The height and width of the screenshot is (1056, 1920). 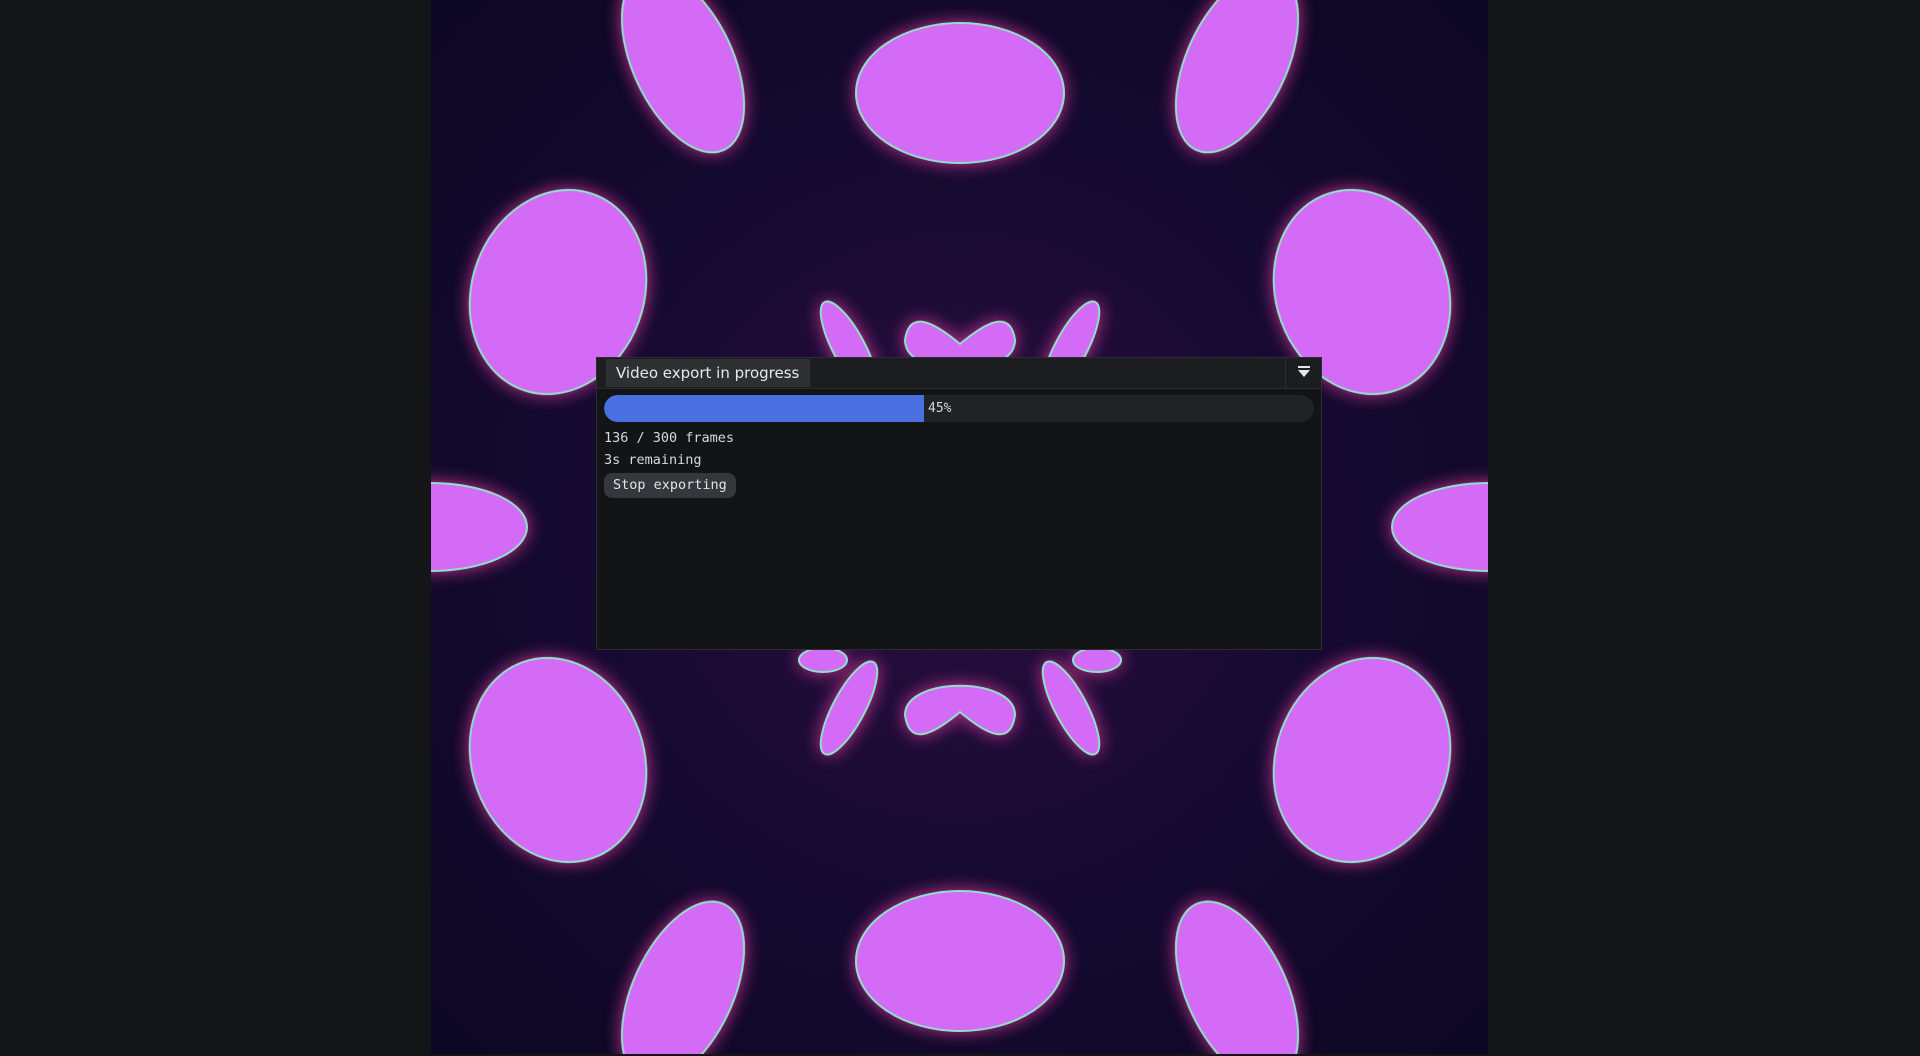 I want to click on export-progress-bar: 45%, so click(x=959, y=408).